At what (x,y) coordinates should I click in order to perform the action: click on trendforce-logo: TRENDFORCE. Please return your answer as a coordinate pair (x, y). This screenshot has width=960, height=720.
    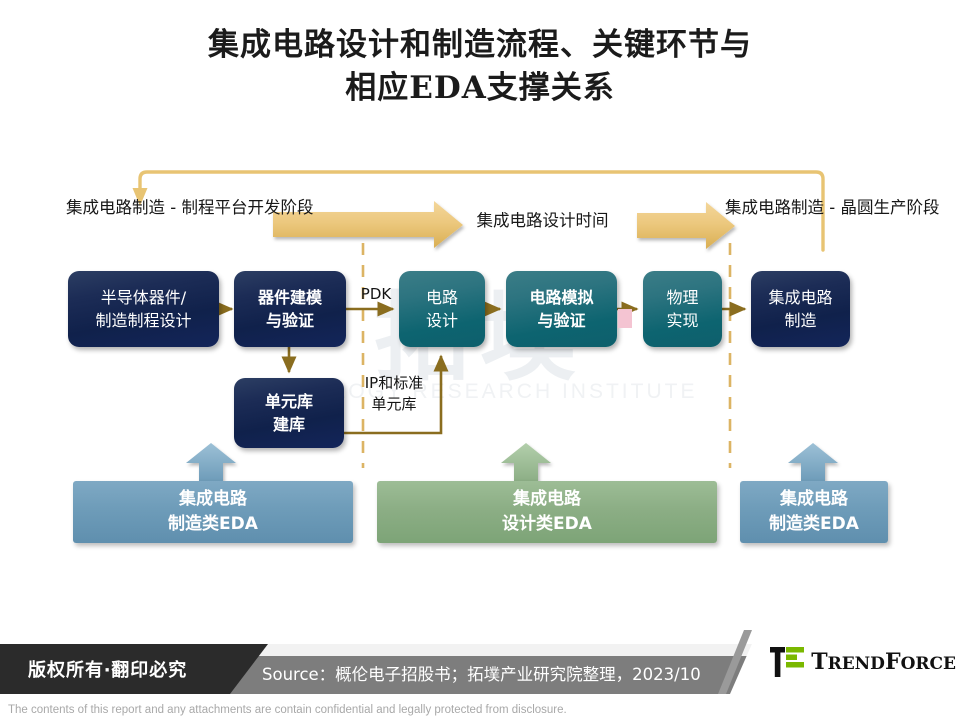
    Looking at the image, I should click on (863, 662).